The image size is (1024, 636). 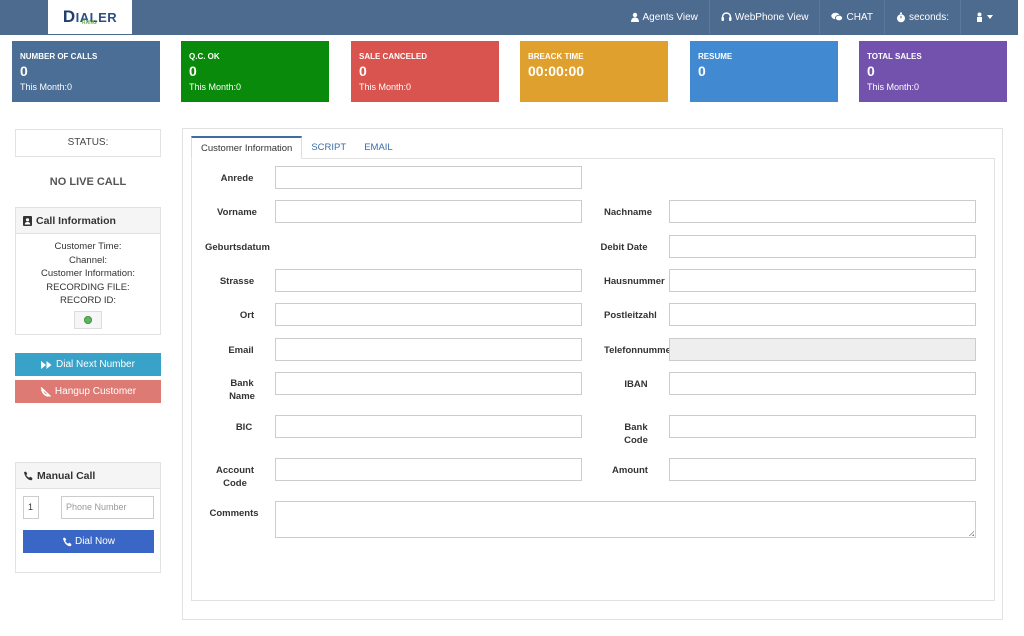 What do you see at coordinates (242, 396) in the screenshot?
I see `bank-name-line2: Name` at bounding box center [242, 396].